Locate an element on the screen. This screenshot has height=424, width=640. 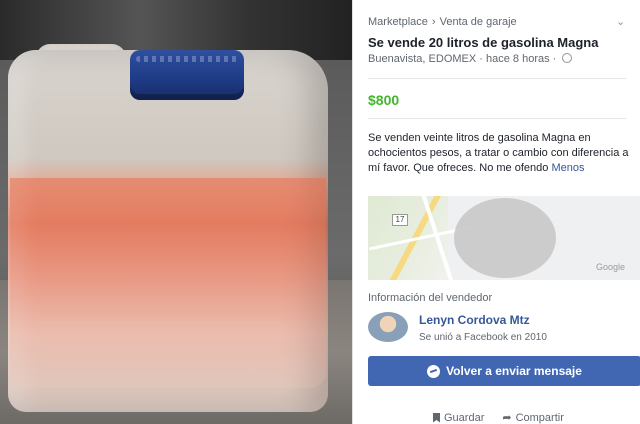
save-button: Guardar is located at coordinates (458, 417).